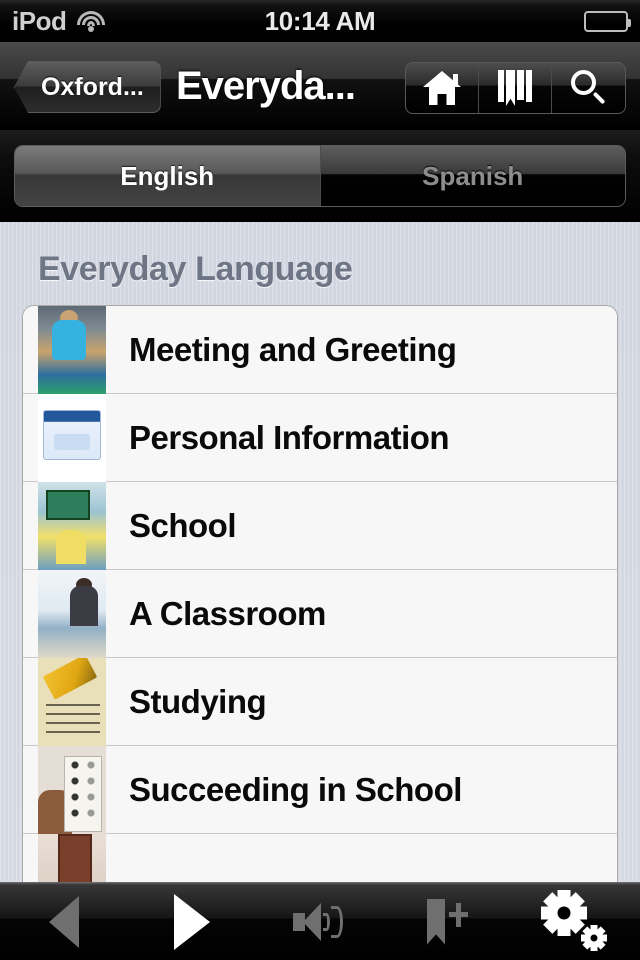 This screenshot has height=960, width=640. I want to click on segmented-control: English Spanish, so click(320, 176).